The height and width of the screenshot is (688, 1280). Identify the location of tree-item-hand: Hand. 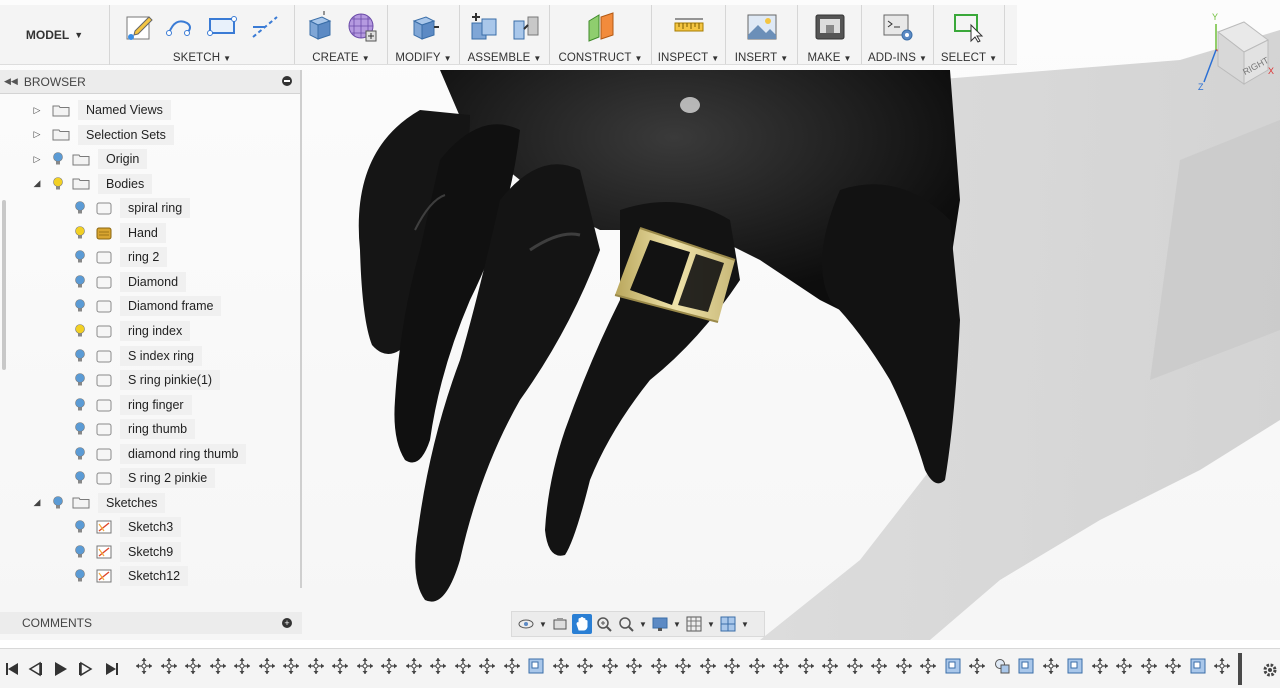
(120, 232).